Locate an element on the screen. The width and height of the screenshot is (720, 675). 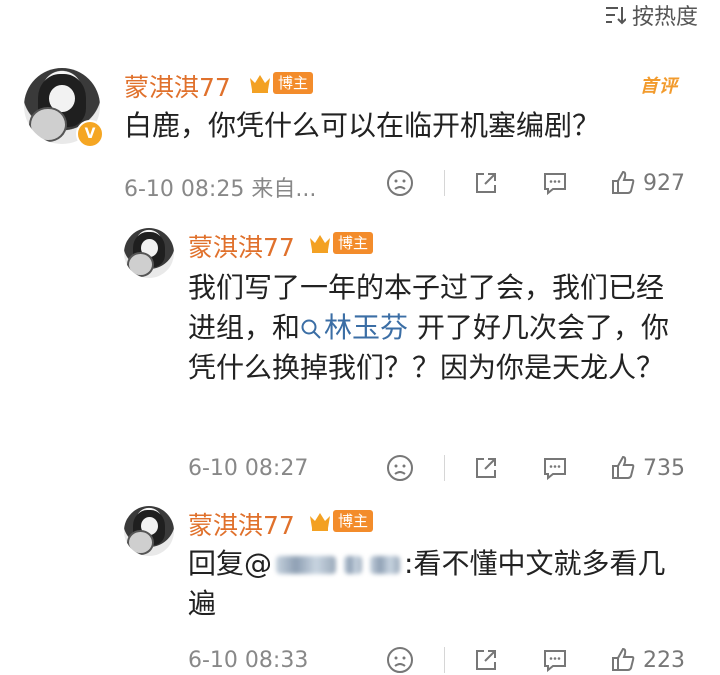
like-count: 927 is located at coordinates (664, 183).